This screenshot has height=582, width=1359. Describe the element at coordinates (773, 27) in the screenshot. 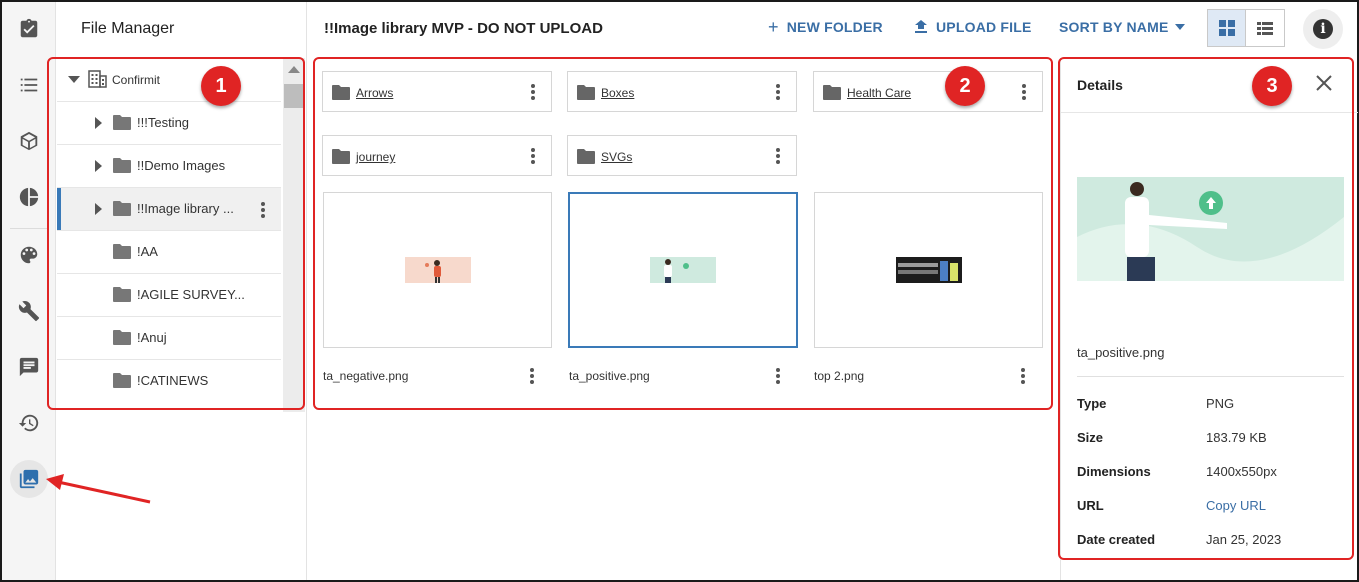

I see `plus-icon: +` at that location.